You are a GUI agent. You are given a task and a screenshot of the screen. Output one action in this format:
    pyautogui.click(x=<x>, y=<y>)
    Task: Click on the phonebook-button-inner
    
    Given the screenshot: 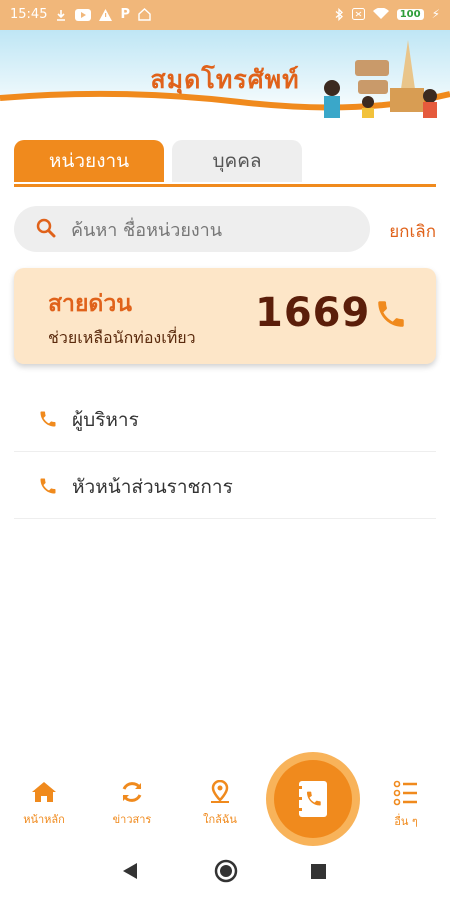 What is the action you would take?
    pyautogui.click(x=313, y=799)
    